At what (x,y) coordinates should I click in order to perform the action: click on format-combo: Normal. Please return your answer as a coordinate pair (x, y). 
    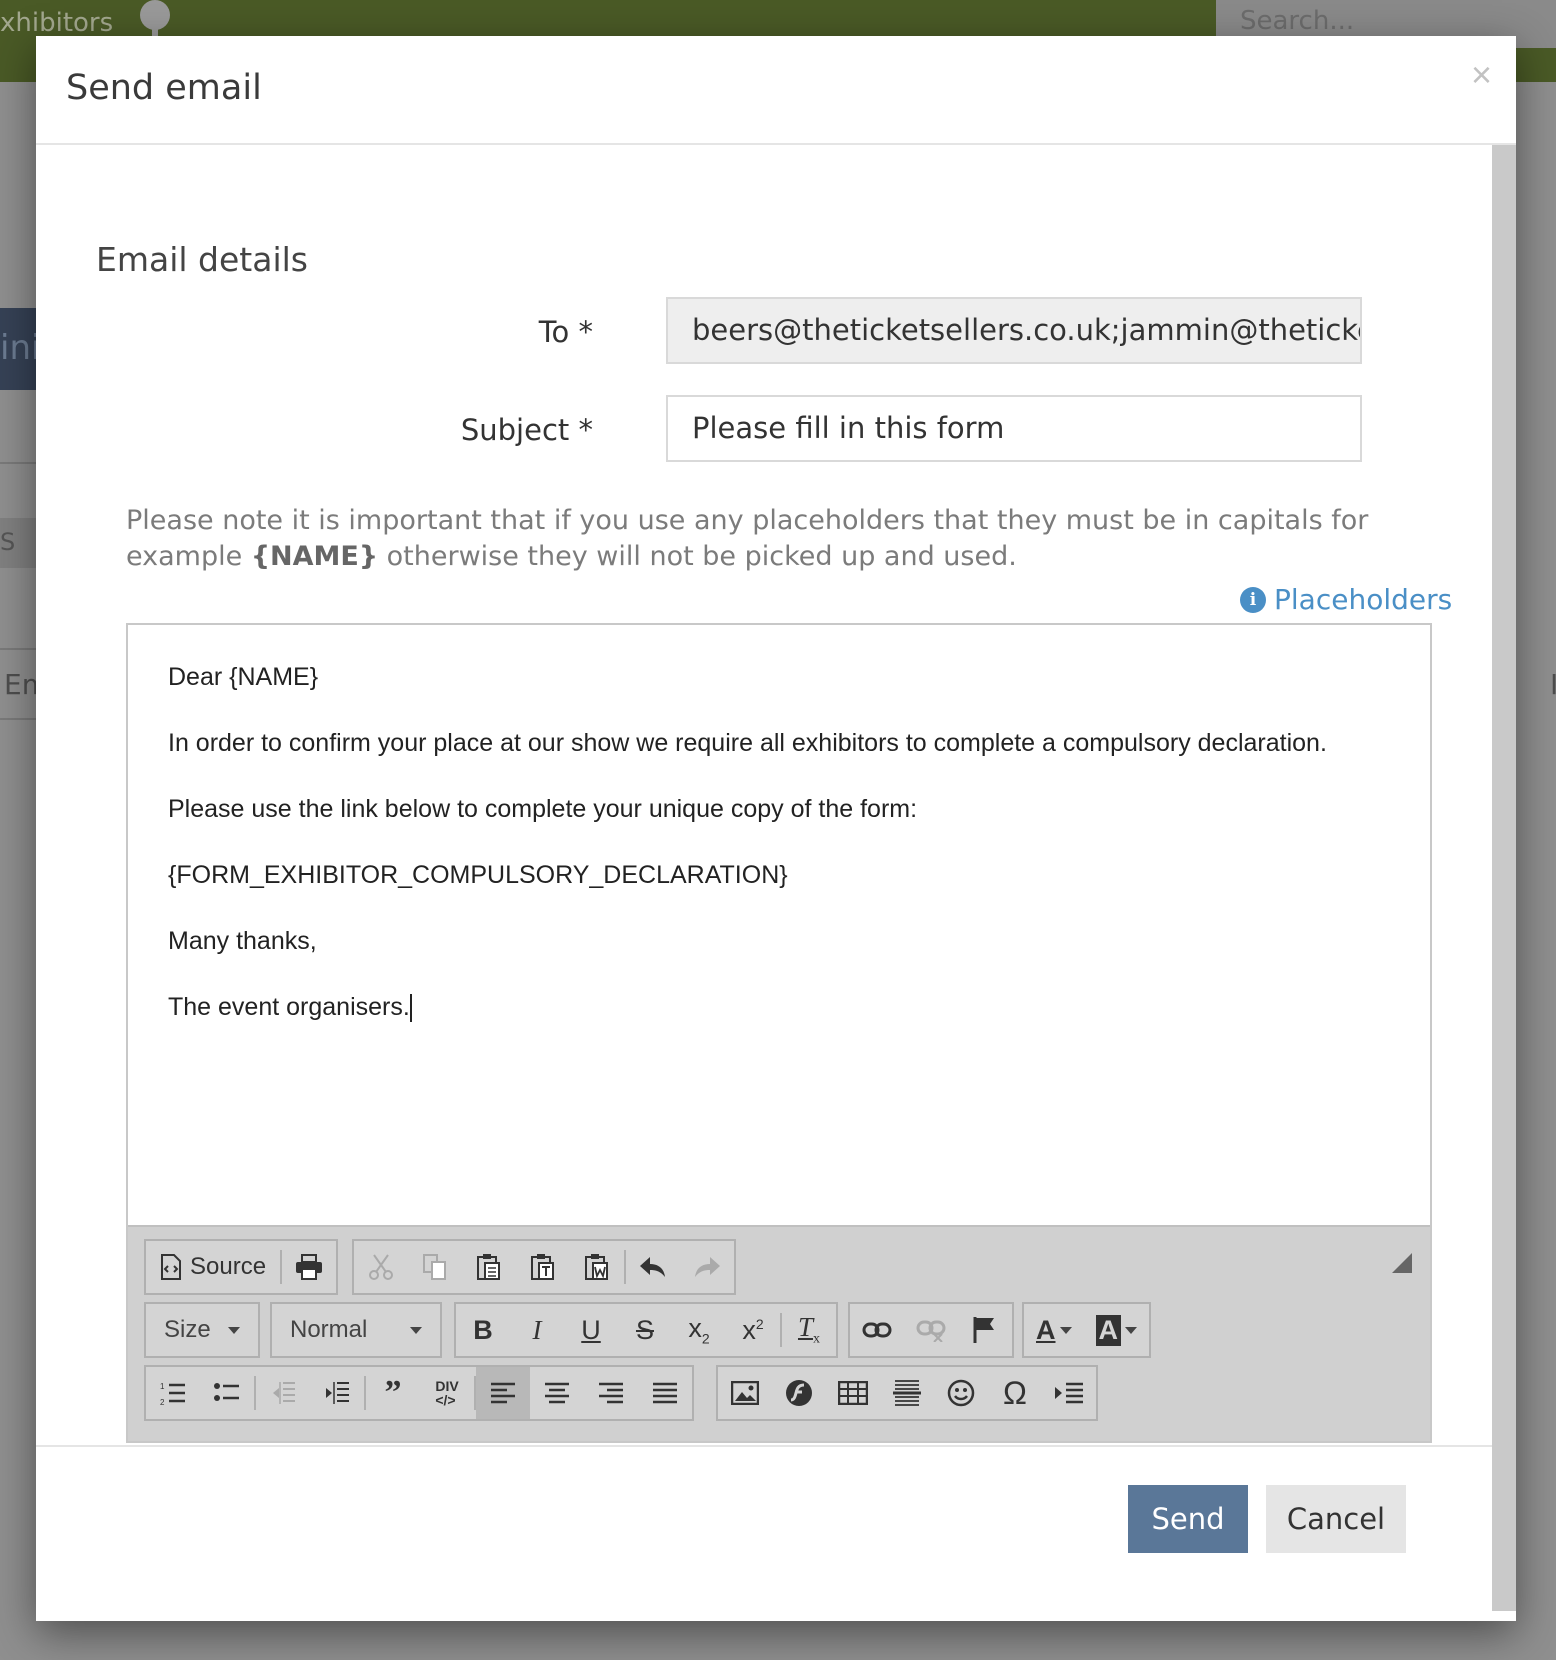
    Looking at the image, I should click on (356, 1330).